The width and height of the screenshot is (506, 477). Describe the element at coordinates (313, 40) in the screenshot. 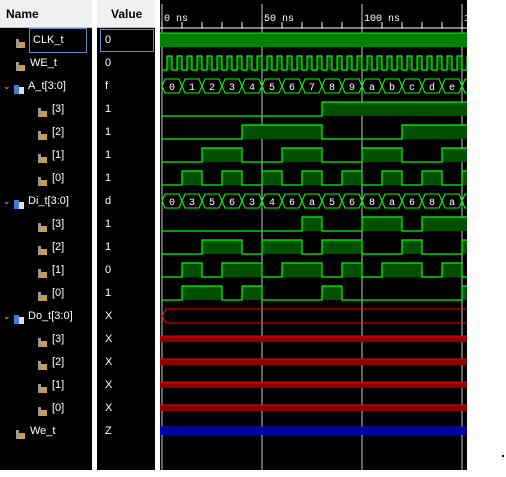

I see `clk-high-band` at that location.